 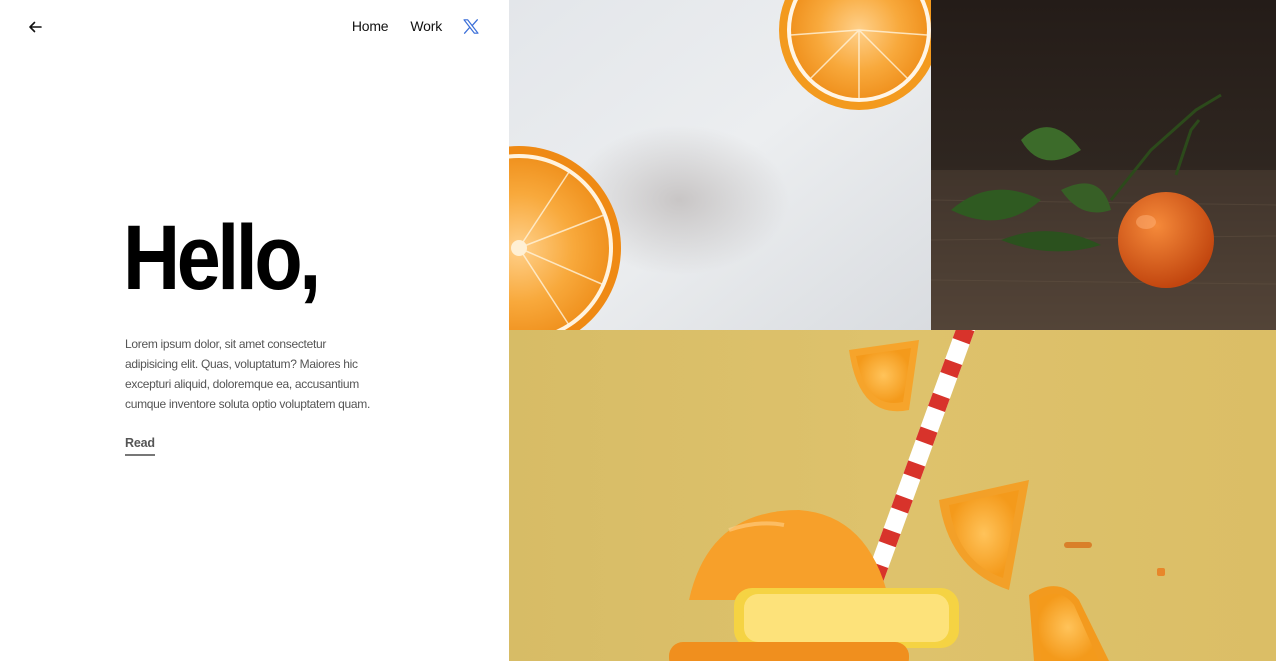 I want to click on top-nav: Home Work, so click(x=404, y=26).